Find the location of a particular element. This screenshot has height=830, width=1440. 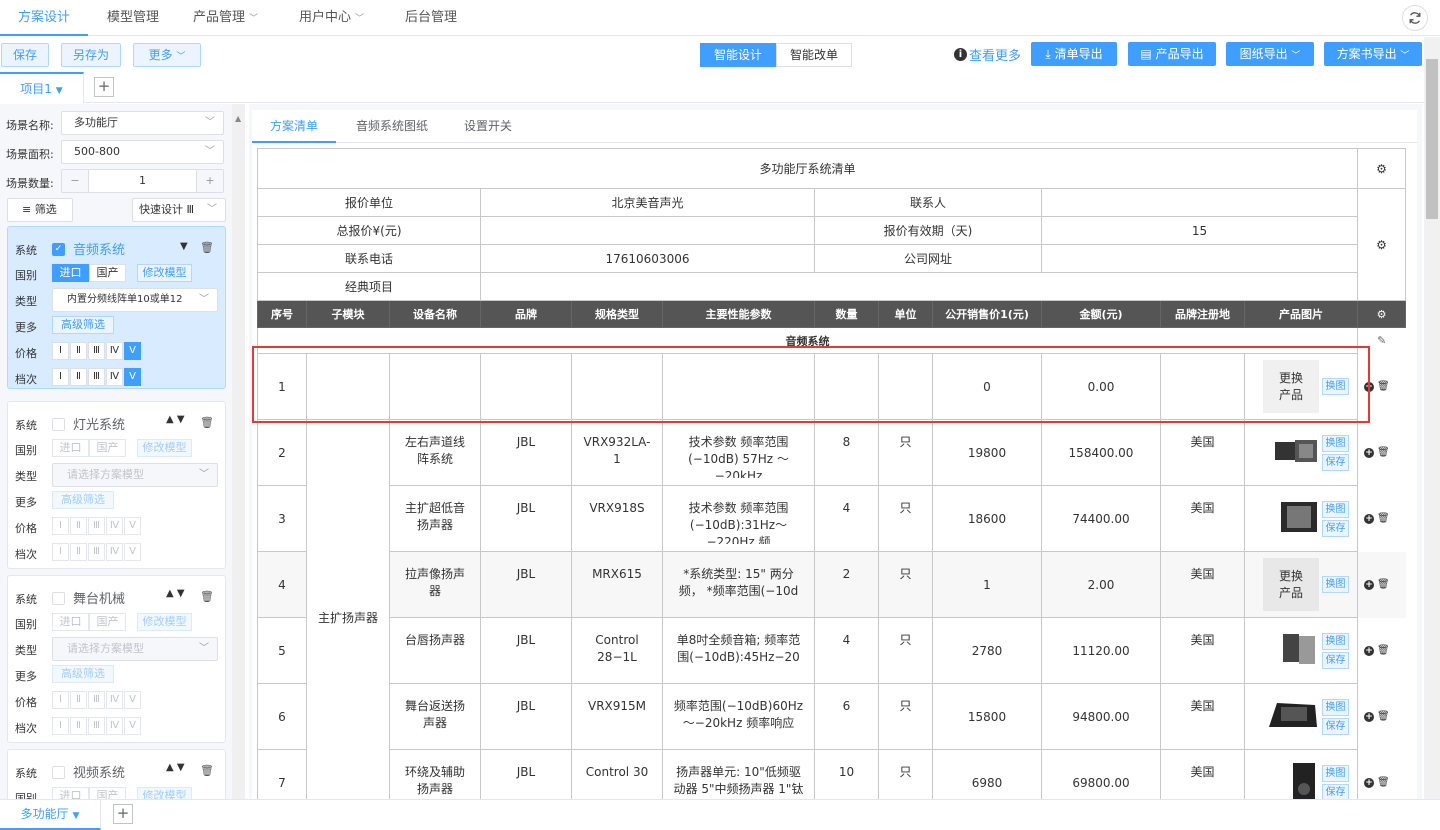

scene-name-select: 多功能厅 ﹀ is located at coordinates (142, 123).